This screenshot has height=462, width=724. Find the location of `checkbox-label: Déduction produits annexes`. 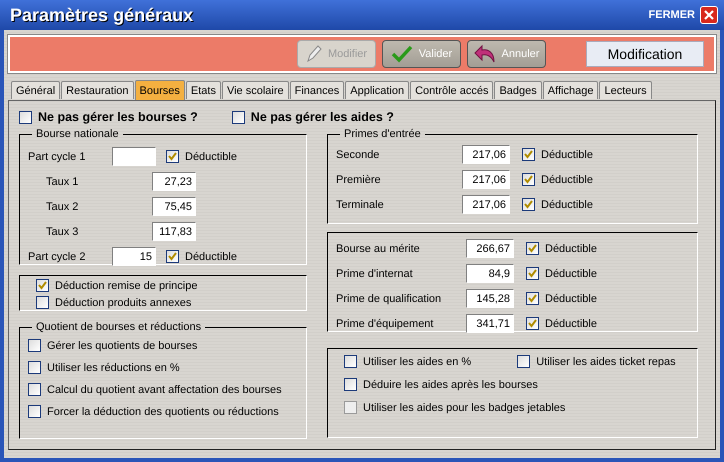

checkbox-label: Déduction produits annexes is located at coordinates (123, 302).